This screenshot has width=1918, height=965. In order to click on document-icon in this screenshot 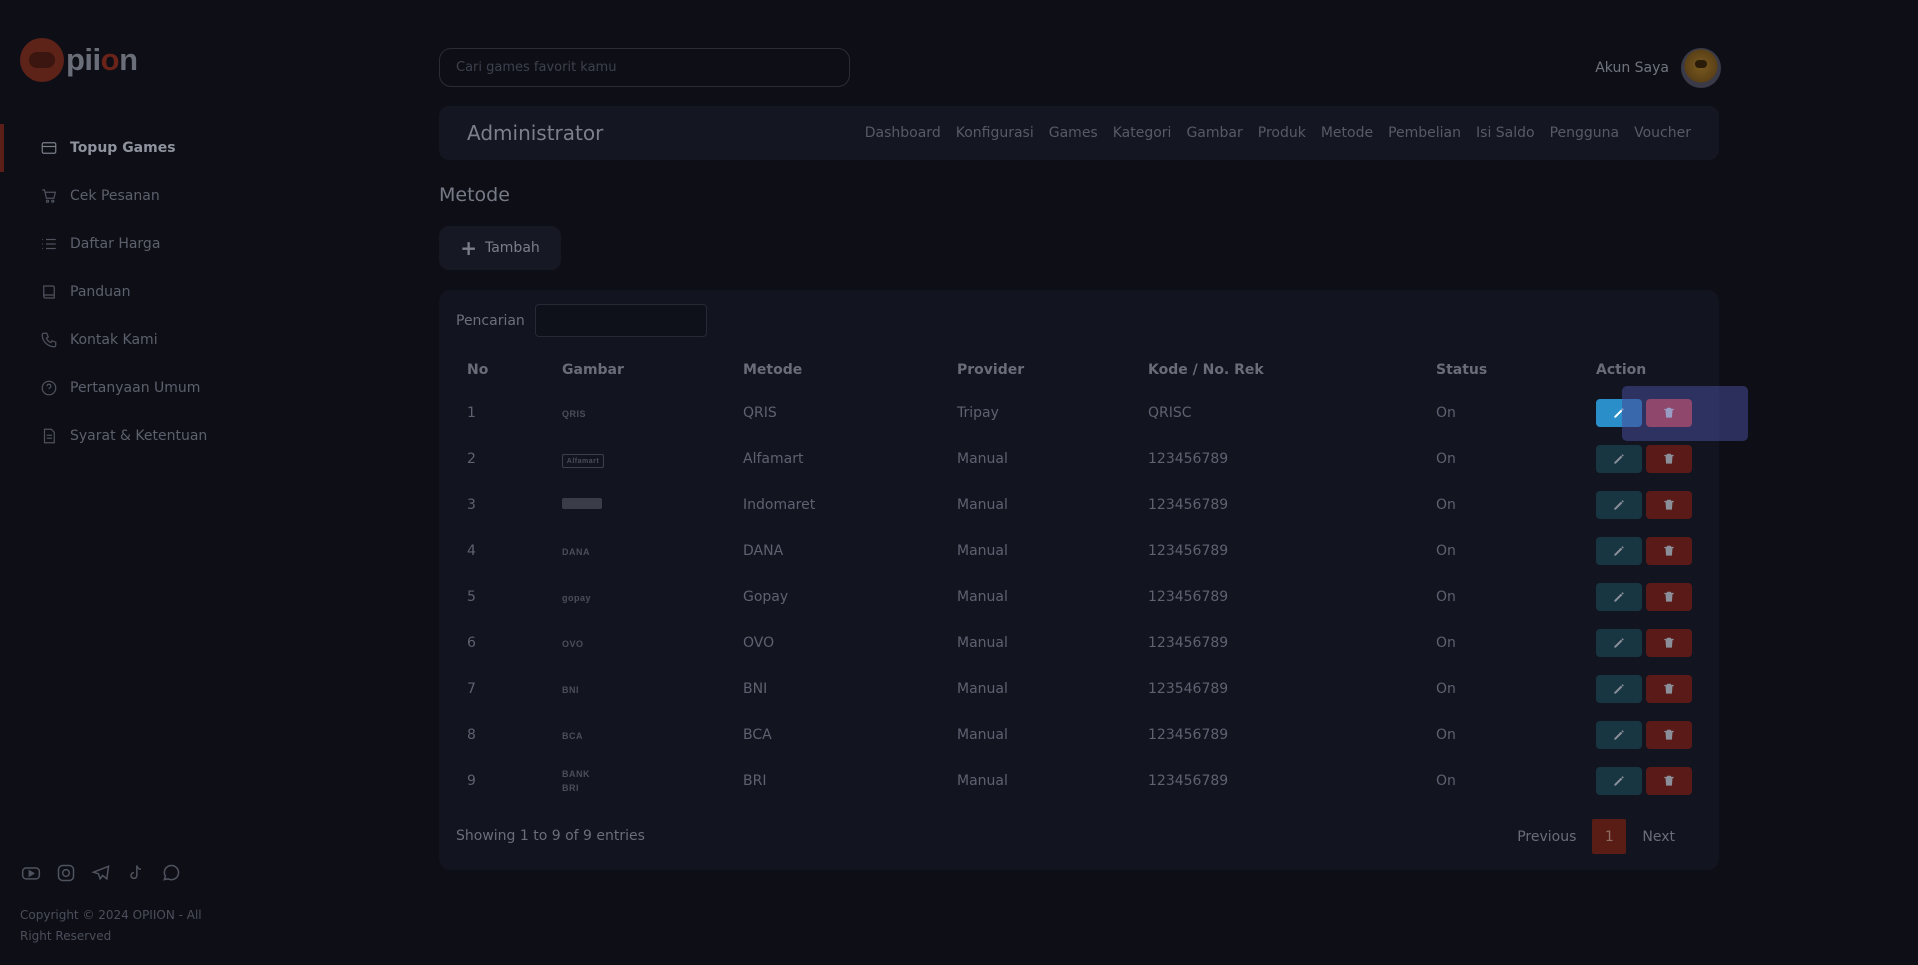, I will do `click(49, 436)`.